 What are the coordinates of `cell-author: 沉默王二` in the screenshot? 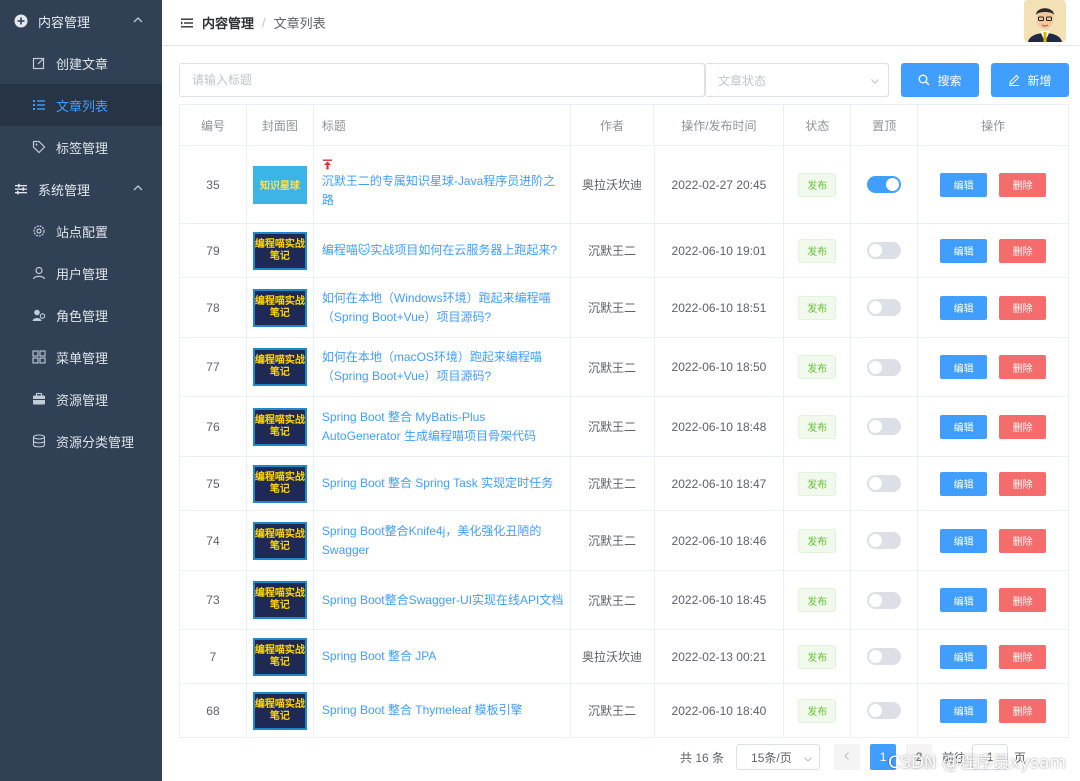 It's located at (612, 484).